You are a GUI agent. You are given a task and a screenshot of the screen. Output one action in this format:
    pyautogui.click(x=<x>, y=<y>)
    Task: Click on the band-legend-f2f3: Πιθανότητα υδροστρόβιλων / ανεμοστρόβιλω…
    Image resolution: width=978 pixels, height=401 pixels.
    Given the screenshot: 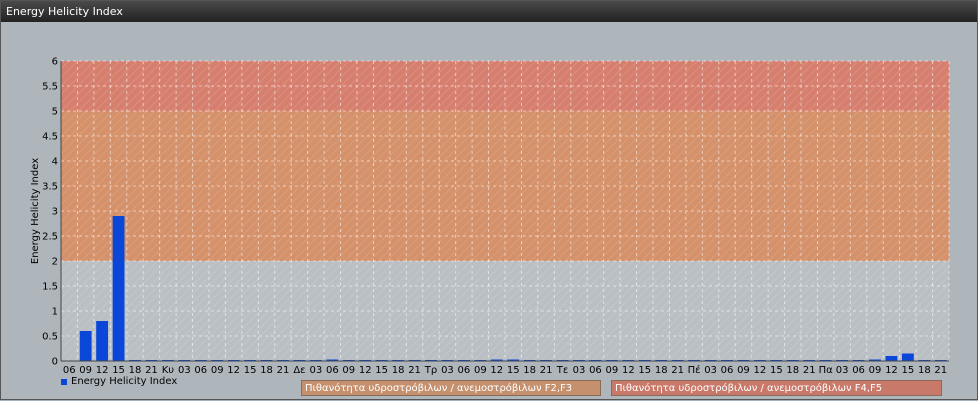 What is the action you would take?
    pyautogui.click(x=451, y=388)
    